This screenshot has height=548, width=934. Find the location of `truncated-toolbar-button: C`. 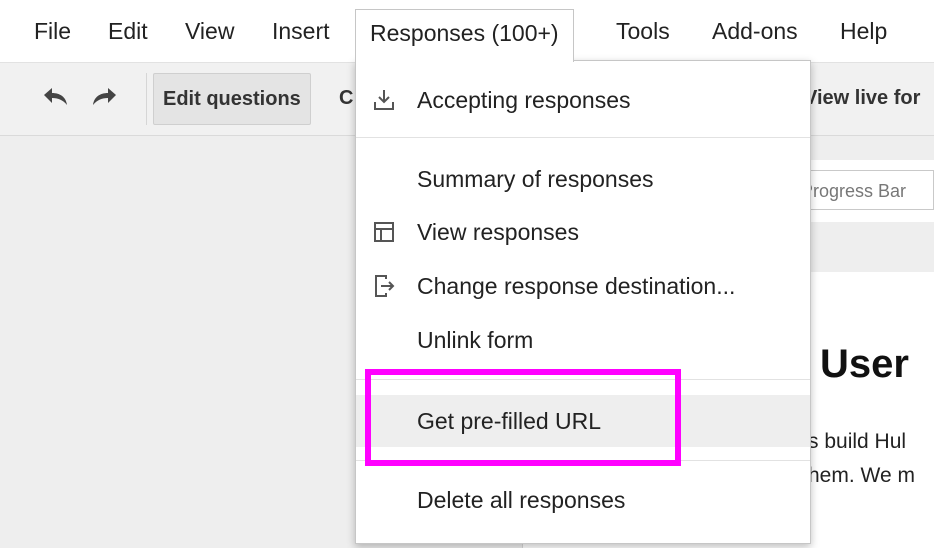

truncated-toolbar-button: C is located at coordinates (346, 98).